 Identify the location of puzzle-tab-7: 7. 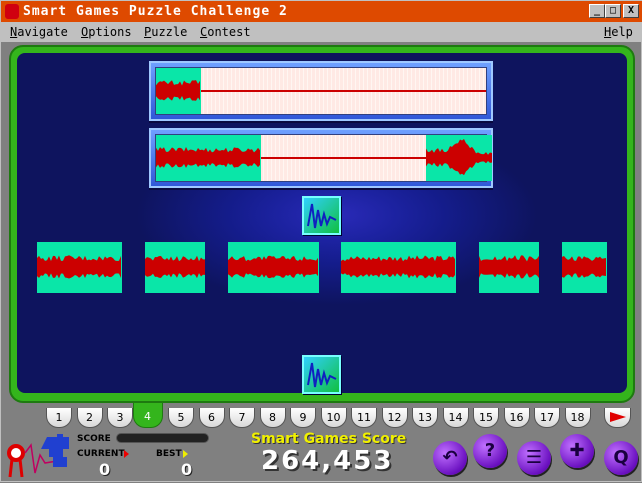
(242, 418).